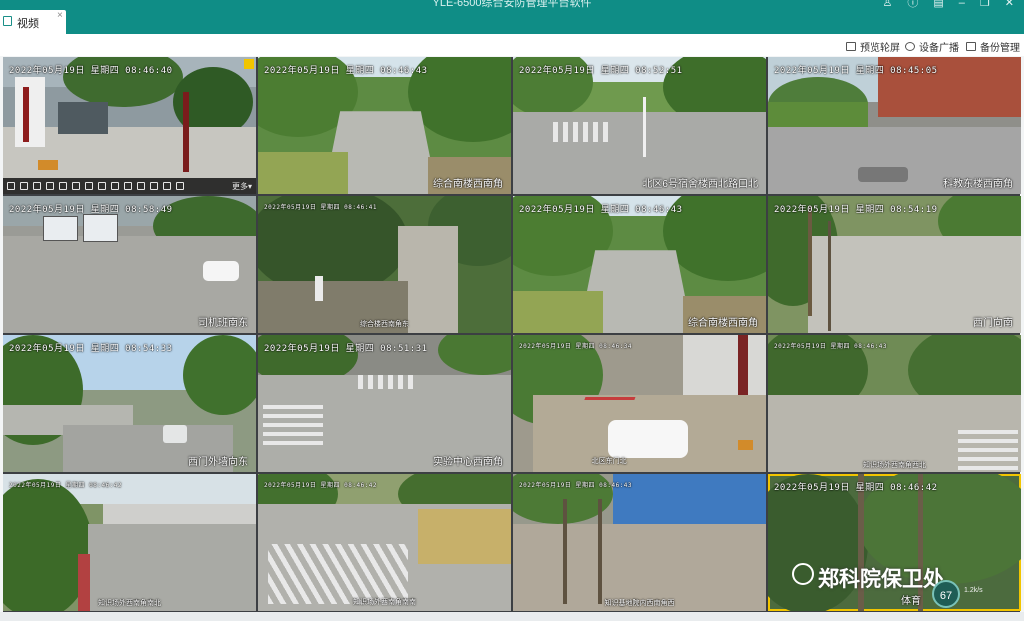 The height and width of the screenshot is (621, 1024). Describe the element at coordinates (851, 46) in the screenshot. I see `screen-grid-icon` at that location.